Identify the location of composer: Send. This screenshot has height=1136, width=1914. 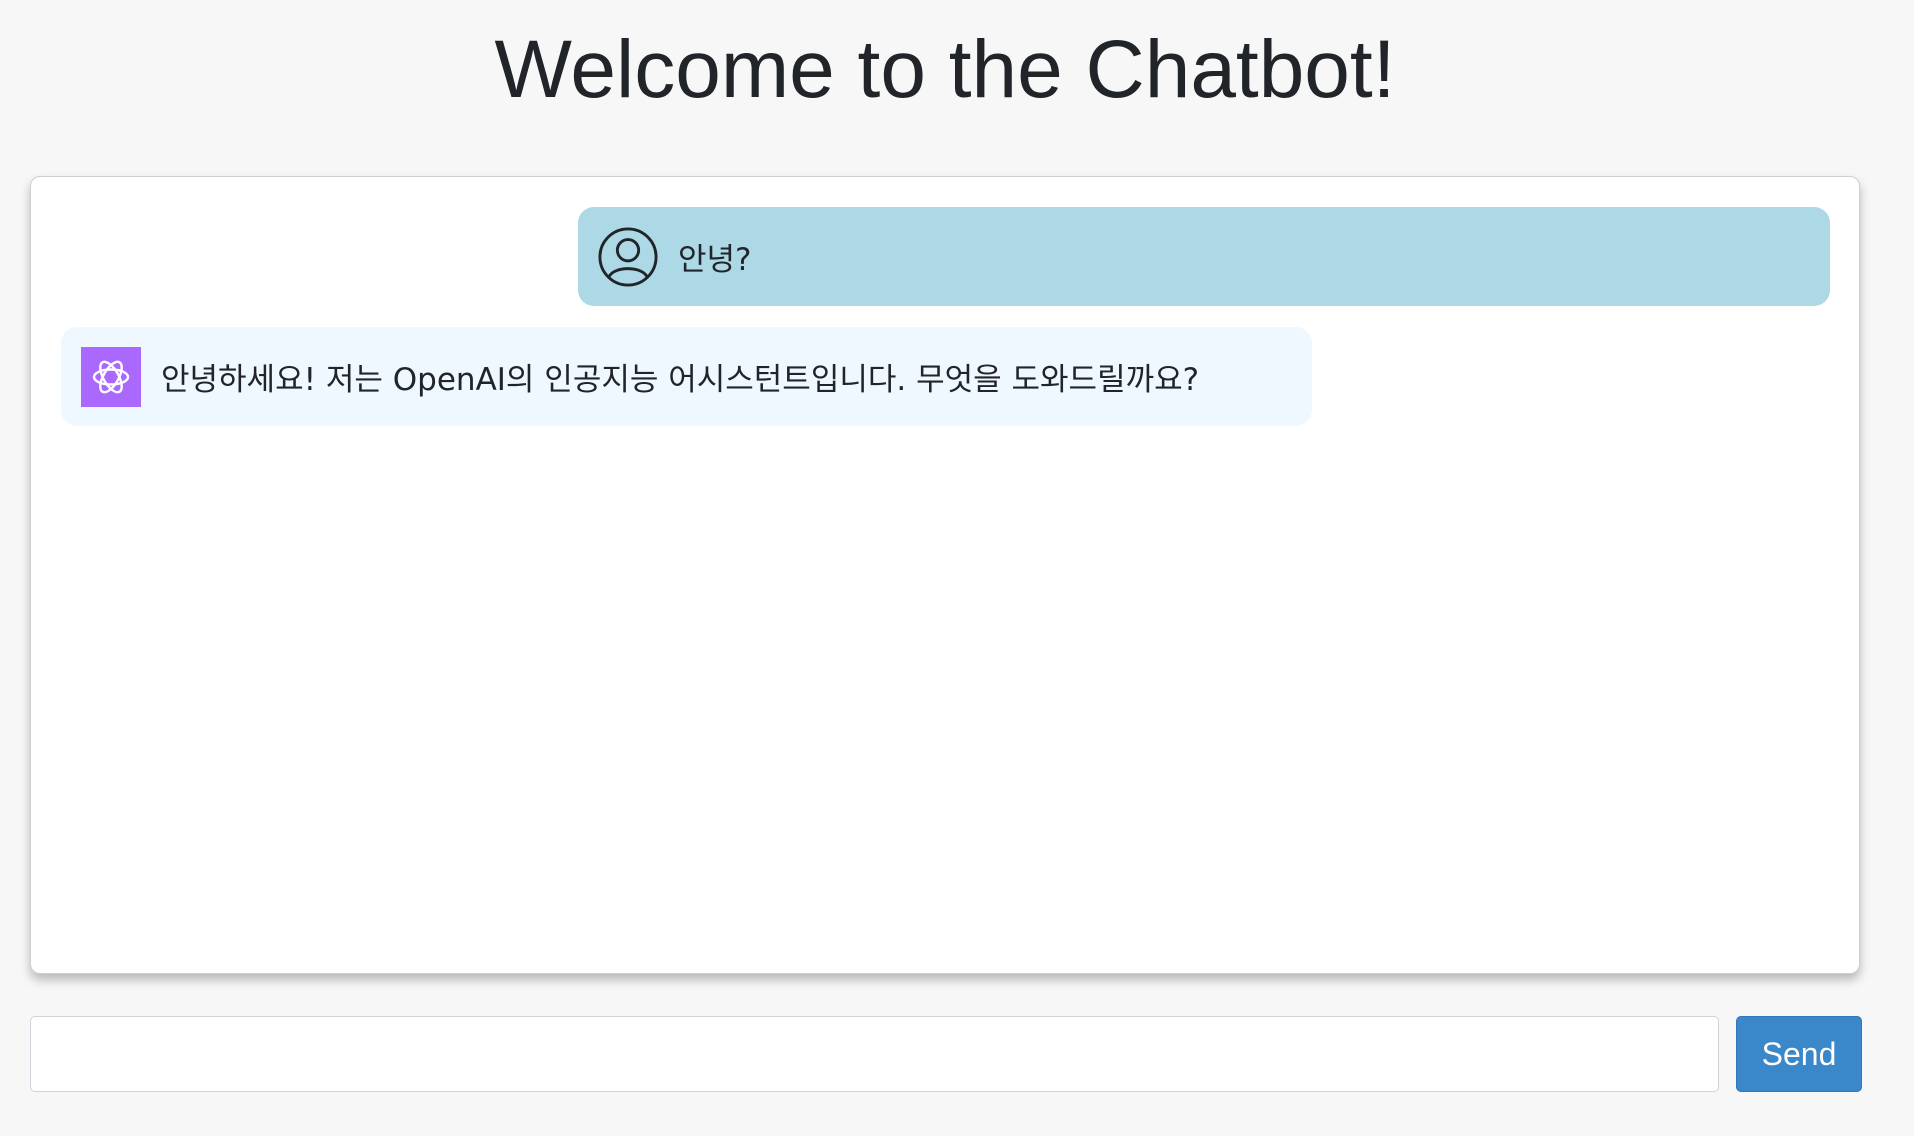
(946, 1054).